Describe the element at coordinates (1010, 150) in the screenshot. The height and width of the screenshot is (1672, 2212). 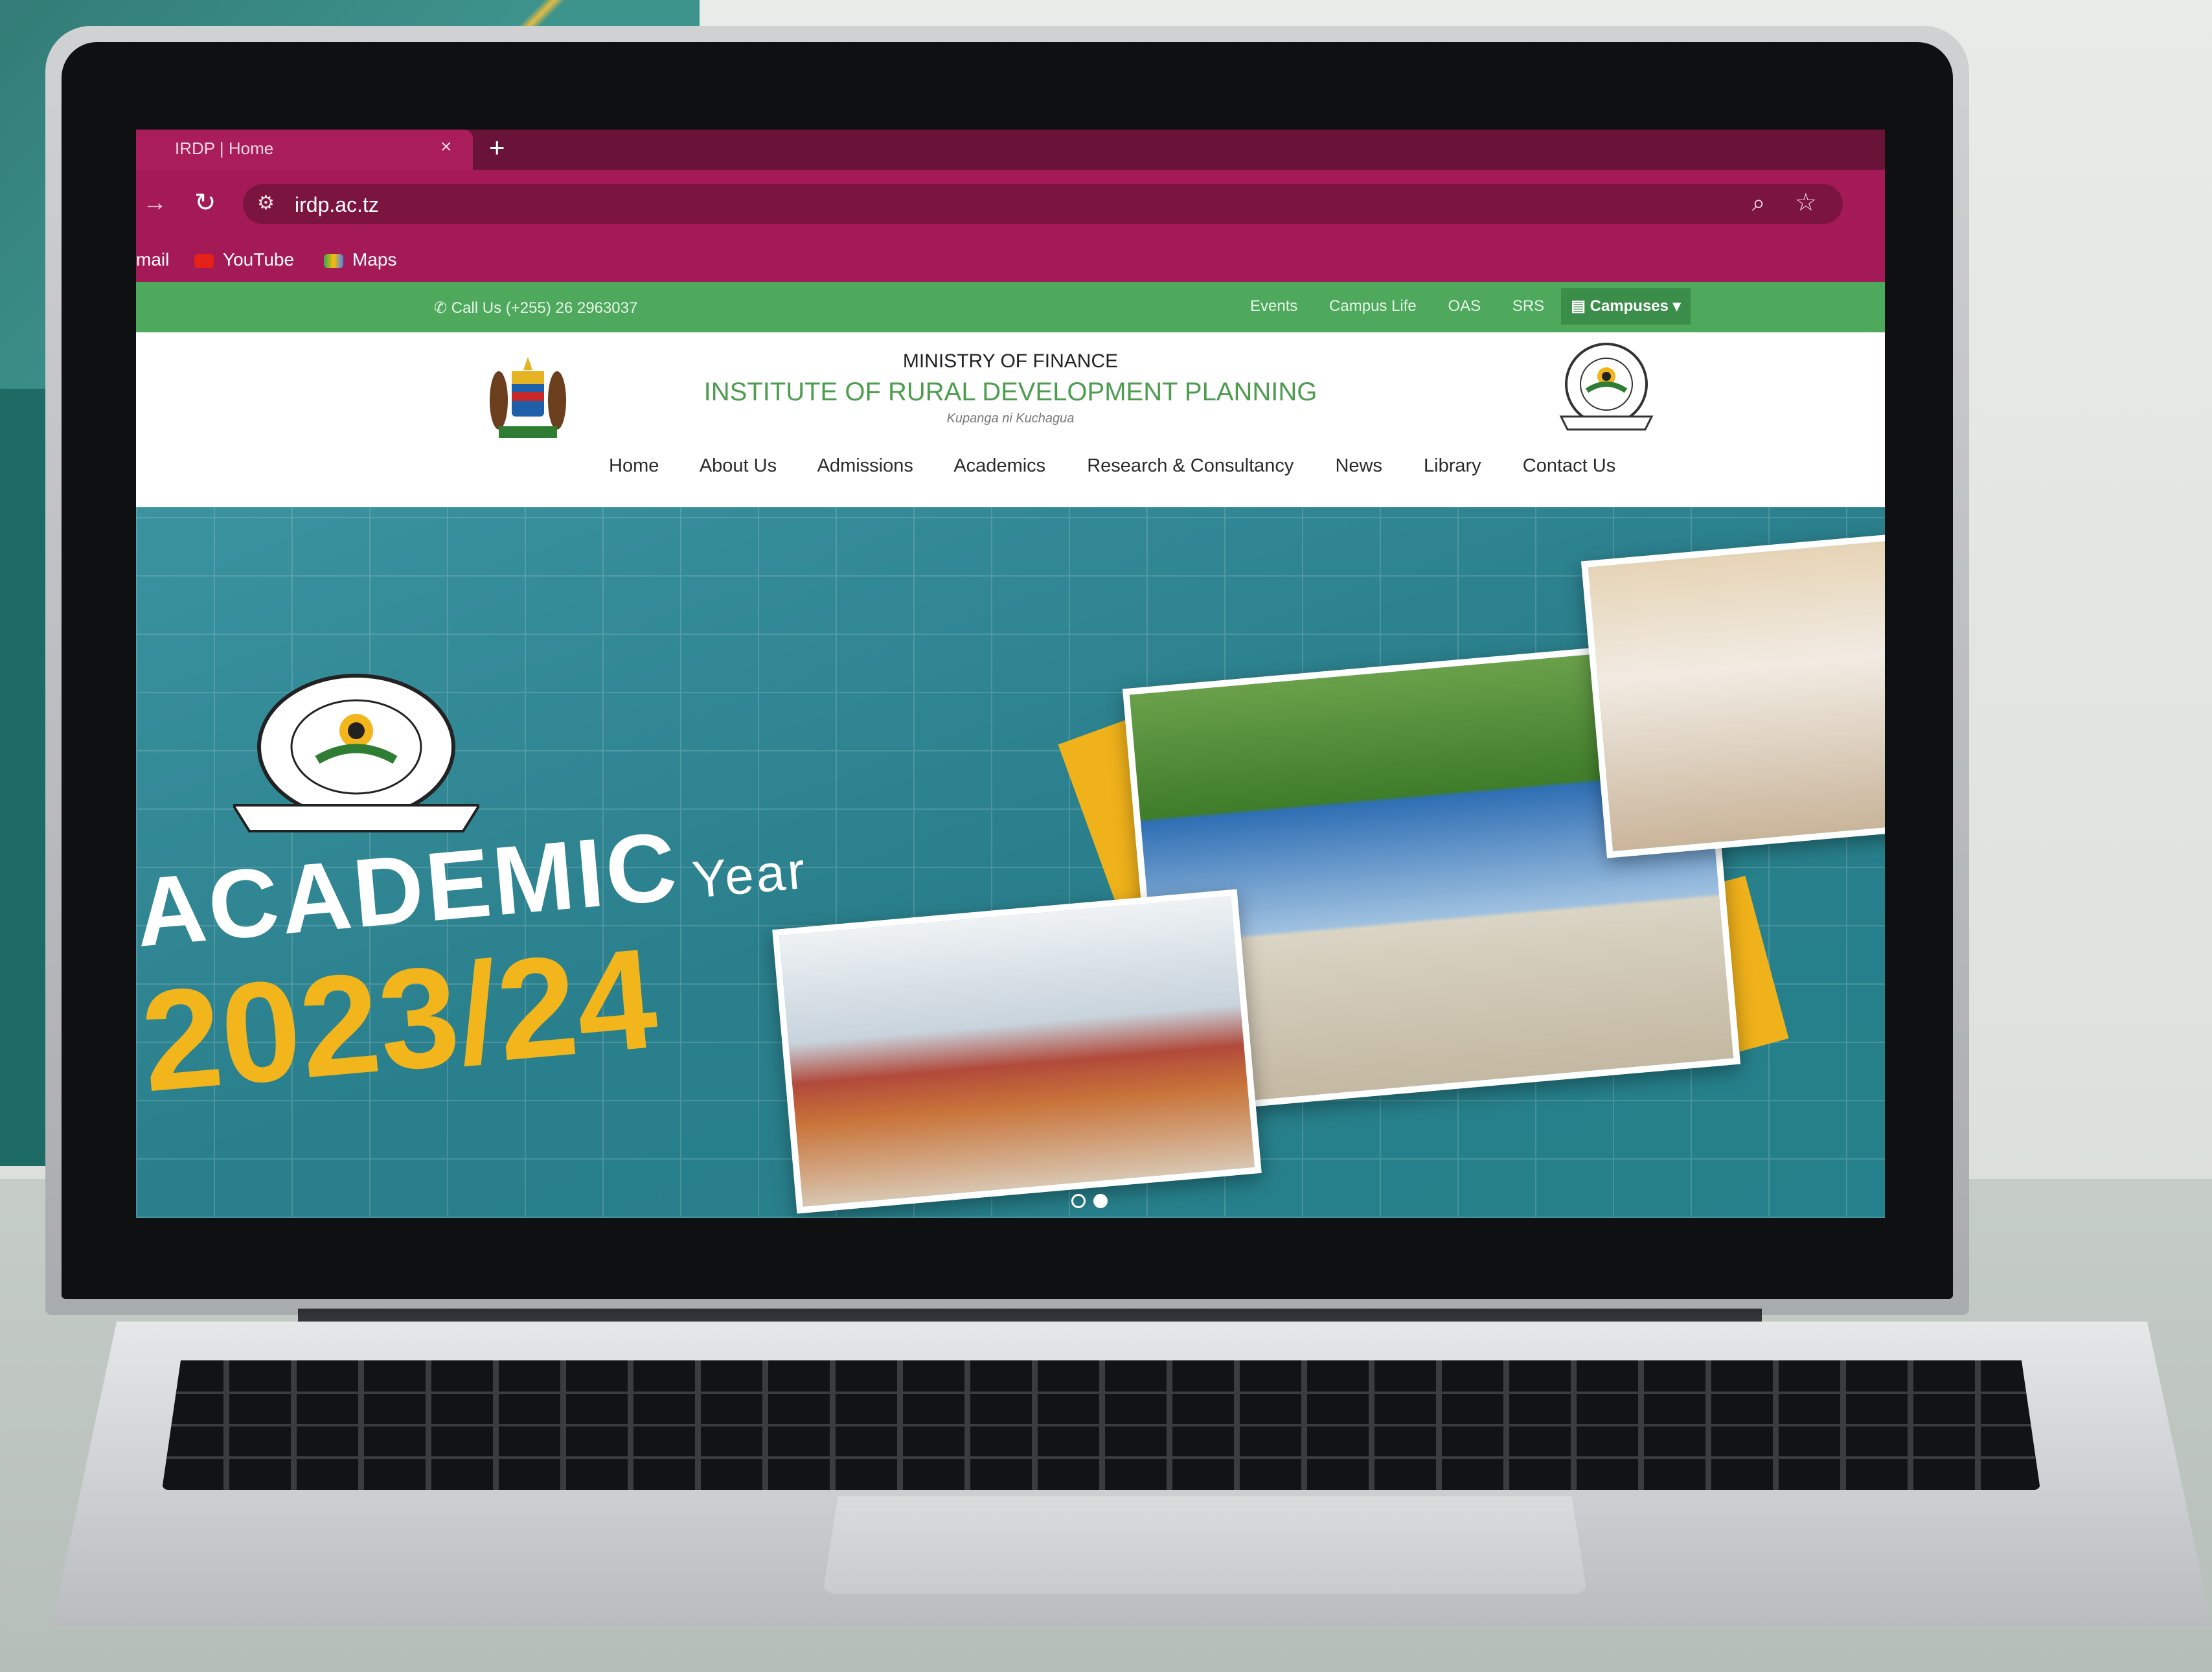
I see `browser-tab-strip: IRDP | Home × +` at that location.